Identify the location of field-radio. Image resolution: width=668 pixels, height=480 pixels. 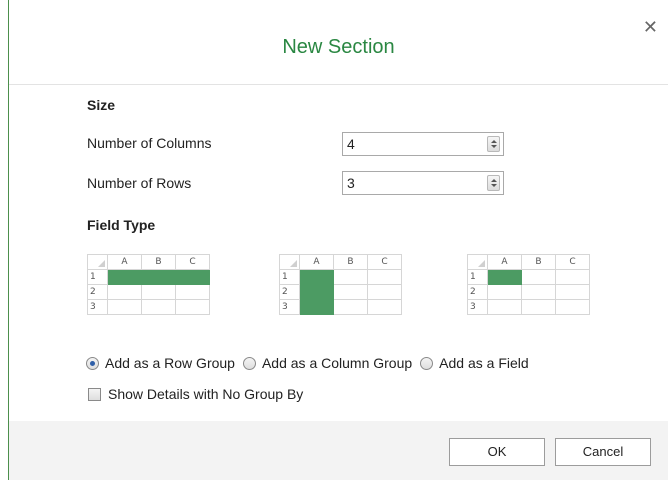
(427, 363).